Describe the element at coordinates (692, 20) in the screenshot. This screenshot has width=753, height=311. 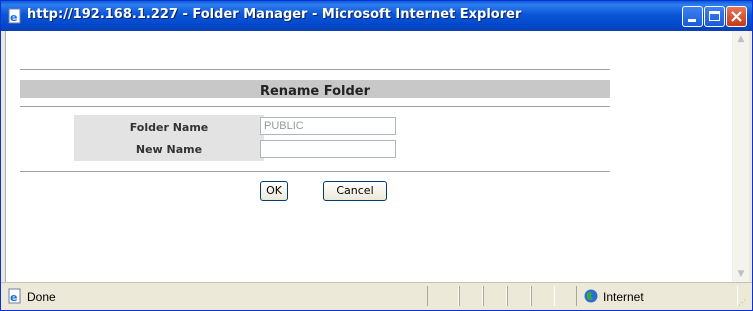
I see `minimize-icon` at that location.